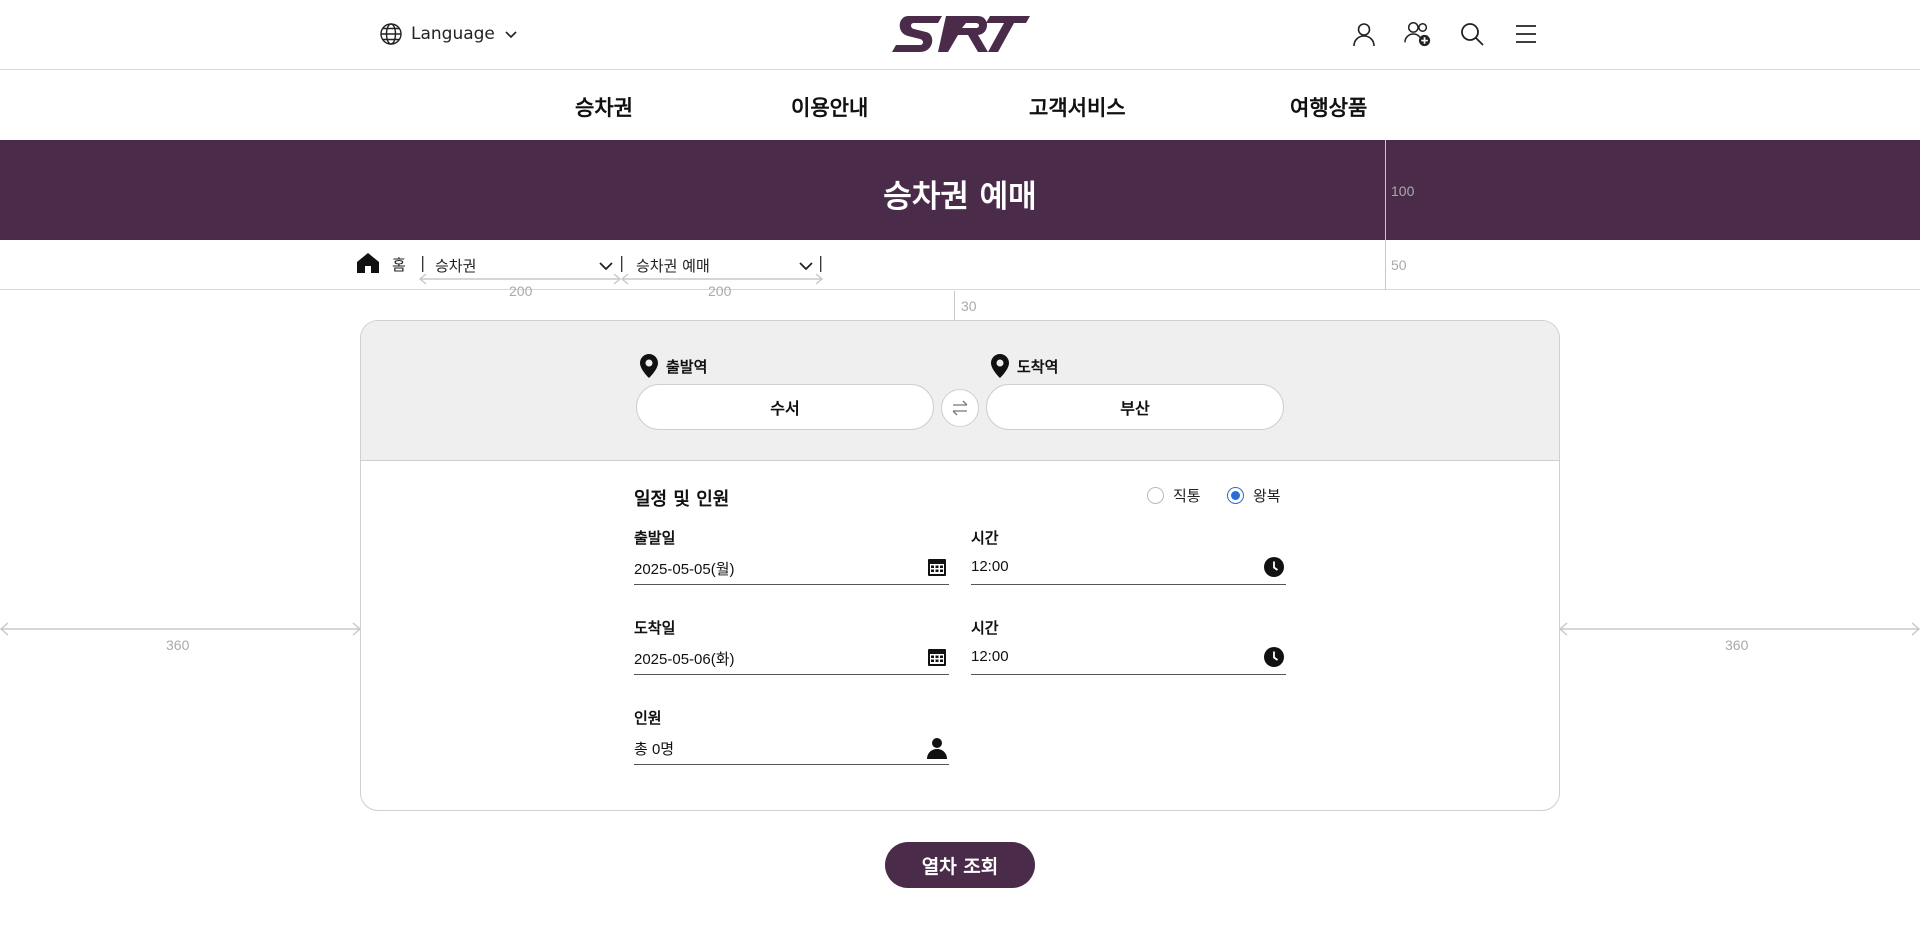 The height and width of the screenshot is (940, 1920). Describe the element at coordinates (785, 407) in the screenshot. I see `departure-station-button: 수서` at that location.